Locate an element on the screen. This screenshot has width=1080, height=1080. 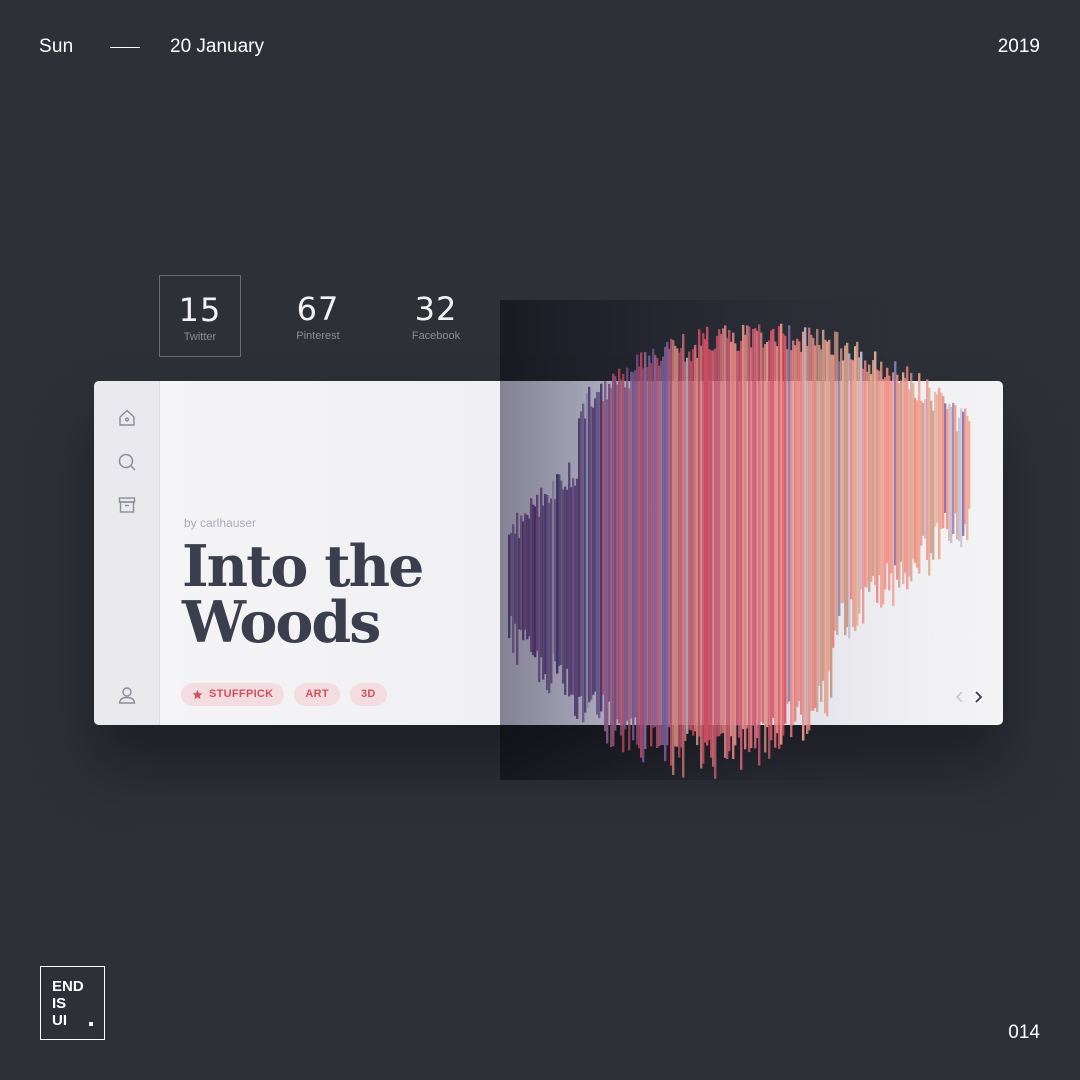
user-icon is located at coordinates (127, 695).